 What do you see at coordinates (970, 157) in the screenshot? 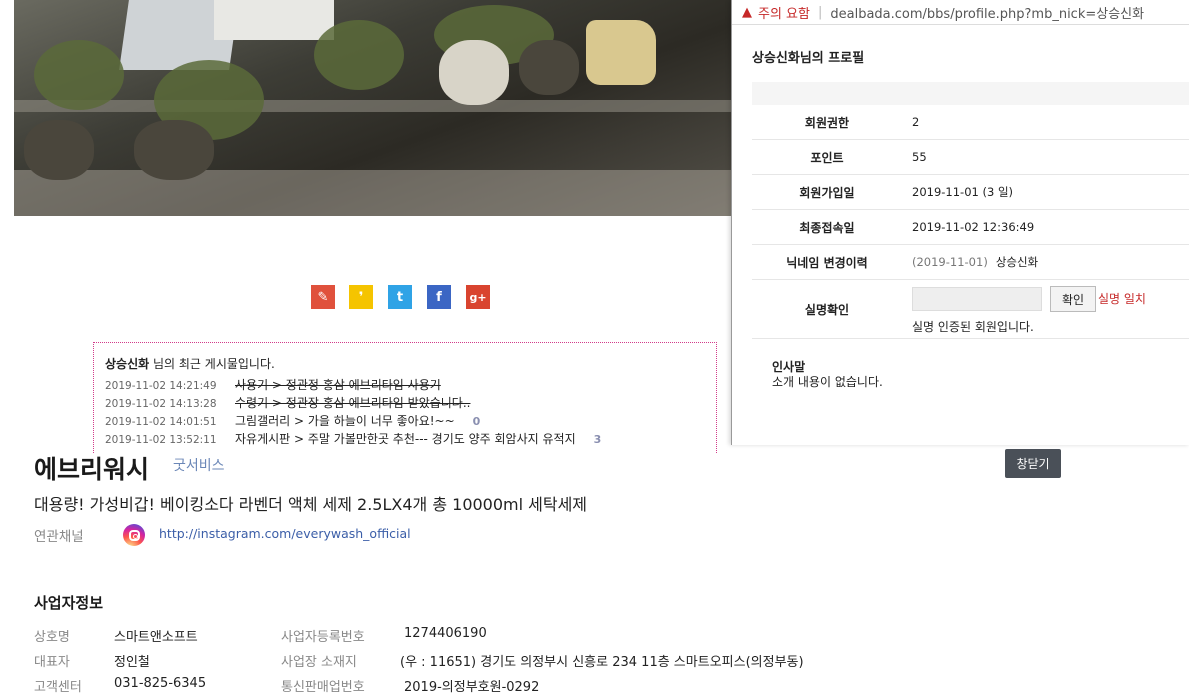
I see `profile-row-point: 포인트 55` at bounding box center [970, 157].